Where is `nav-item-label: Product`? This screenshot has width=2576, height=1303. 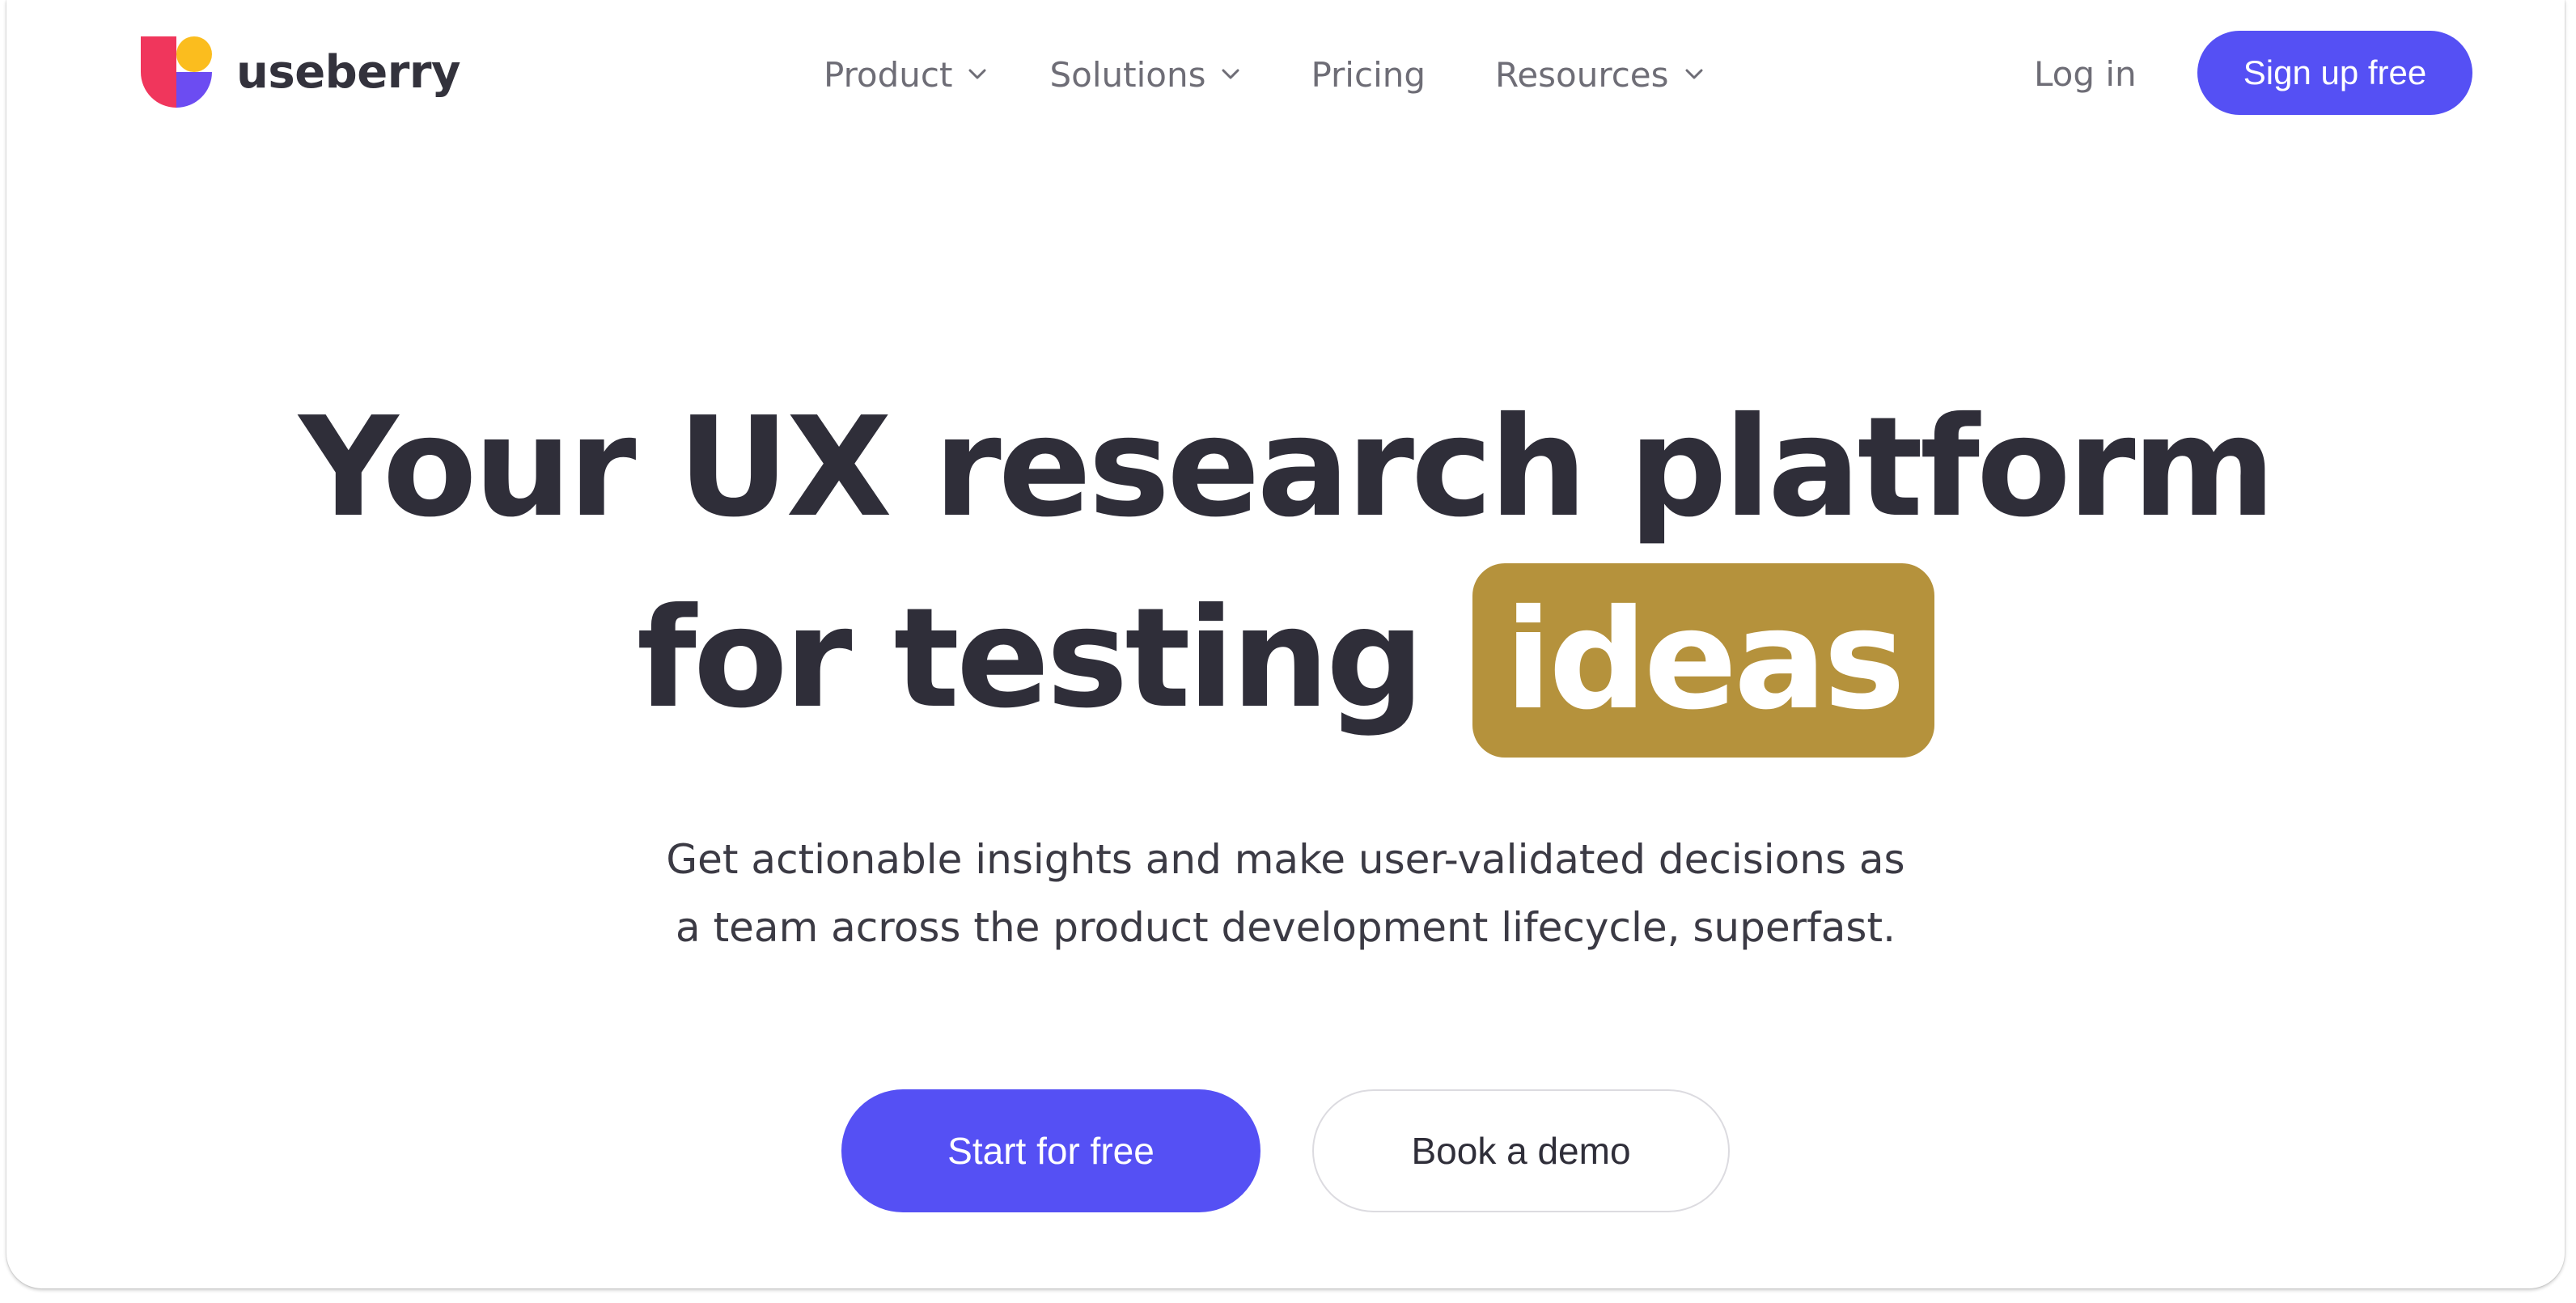
nav-item-label: Product is located at coordinates (888, 74).